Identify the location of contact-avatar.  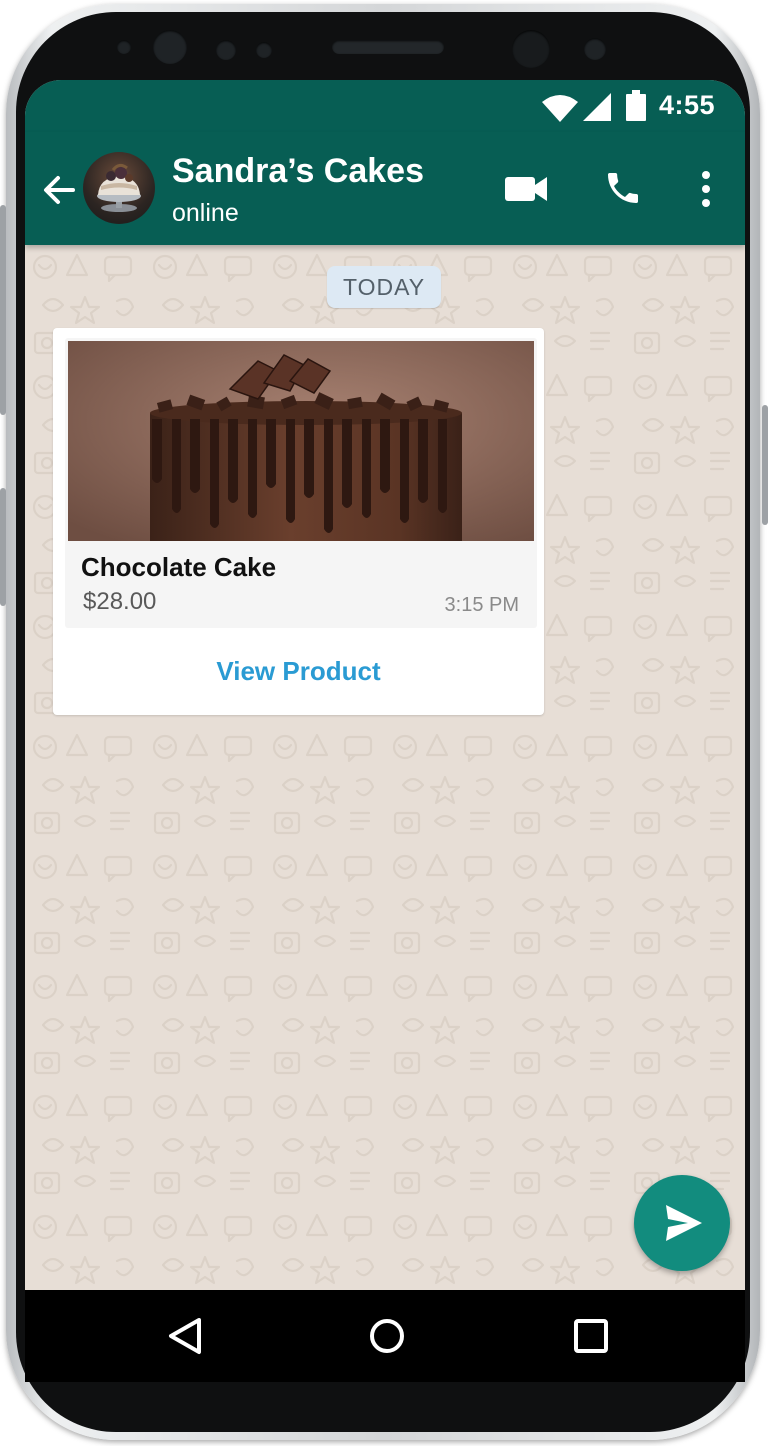
(119, 188).